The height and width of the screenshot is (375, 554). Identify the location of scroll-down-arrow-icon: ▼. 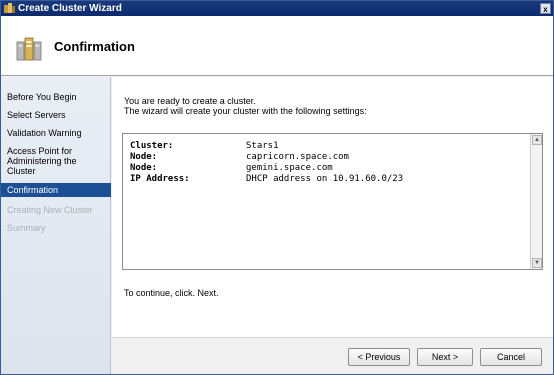
(537, 263).